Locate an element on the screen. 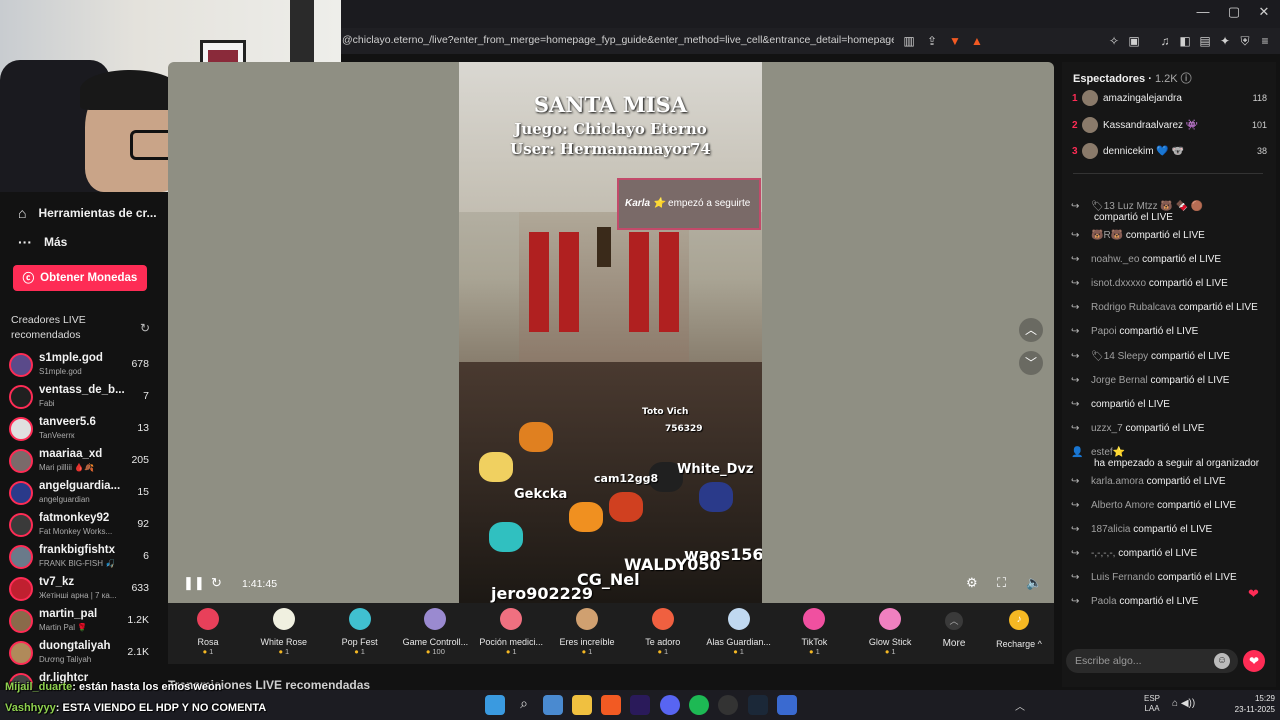 Image resolution: width=1280 pixels, height=720 pixels. event-user: Luis Fernando is located at coordinates (1123, 577).